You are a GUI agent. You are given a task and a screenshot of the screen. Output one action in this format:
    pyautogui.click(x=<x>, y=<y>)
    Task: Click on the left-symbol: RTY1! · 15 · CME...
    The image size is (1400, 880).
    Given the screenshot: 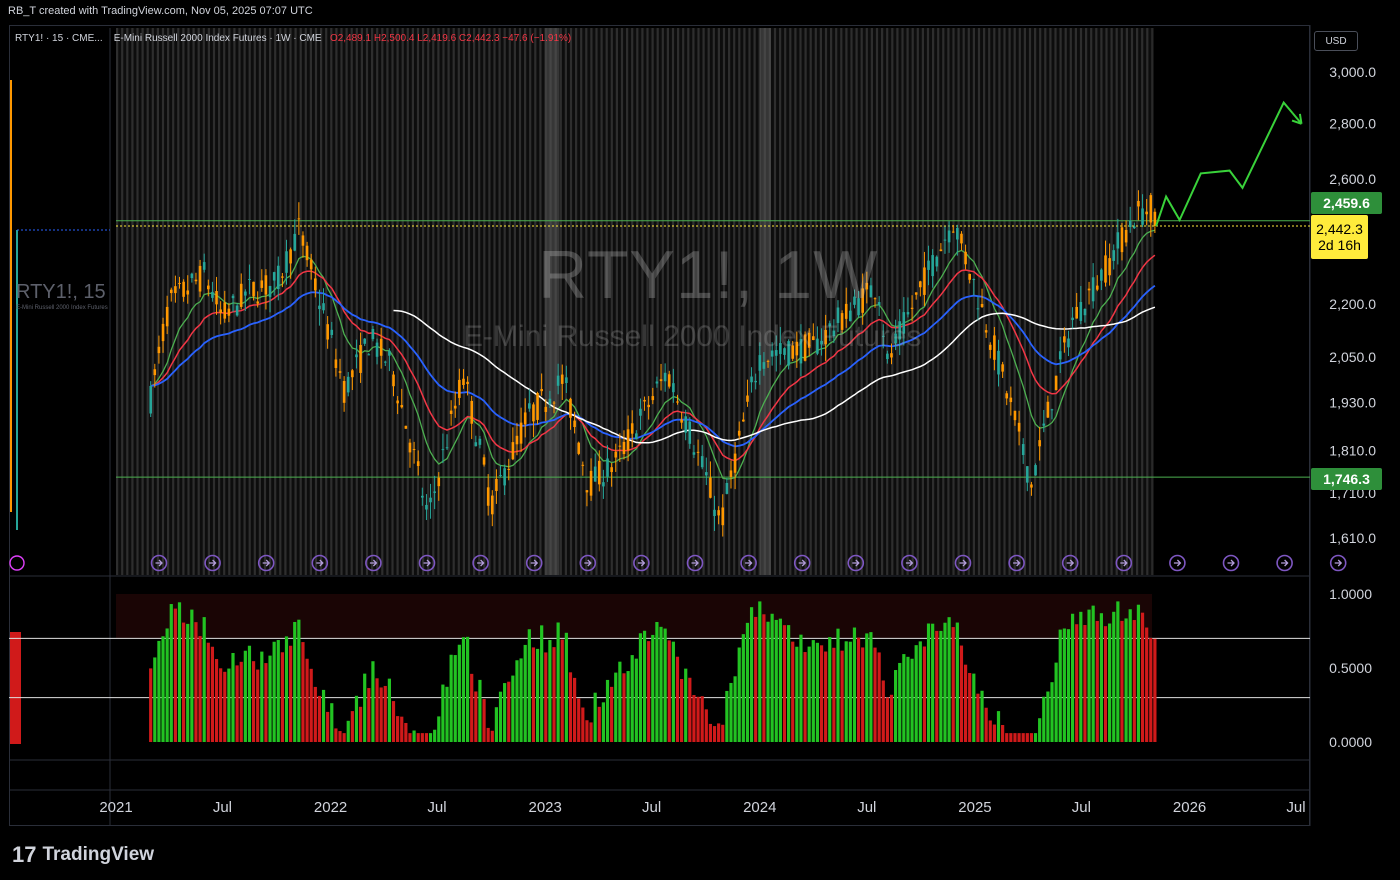 What is the action you would take?
    pyautogui.click(x=59, y=38)
    